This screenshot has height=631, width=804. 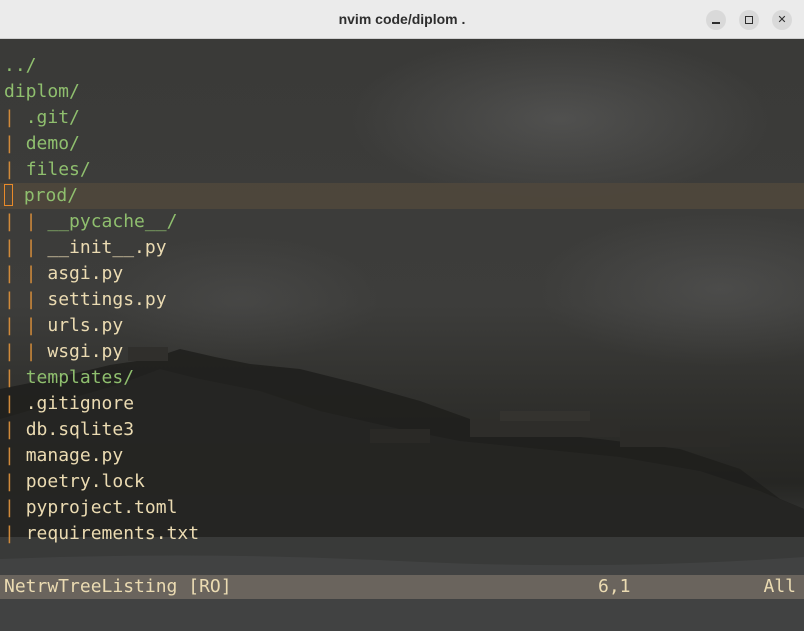 I want to click on title-bar: nvim code/diplom . ✕, so click(x=402, y=19).